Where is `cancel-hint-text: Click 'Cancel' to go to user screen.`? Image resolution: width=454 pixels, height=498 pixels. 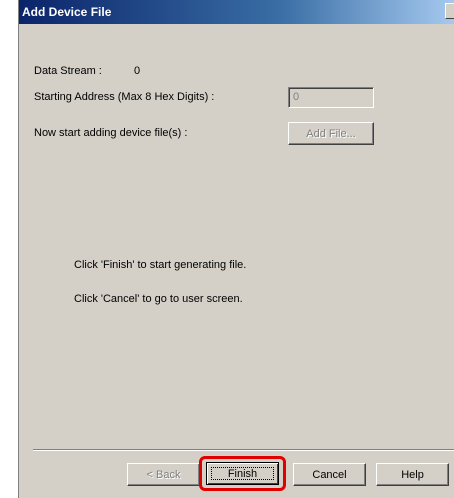 cancel-hint-text: Click 'Cancel' to go to user screen. is located at coordinates (158, 299).